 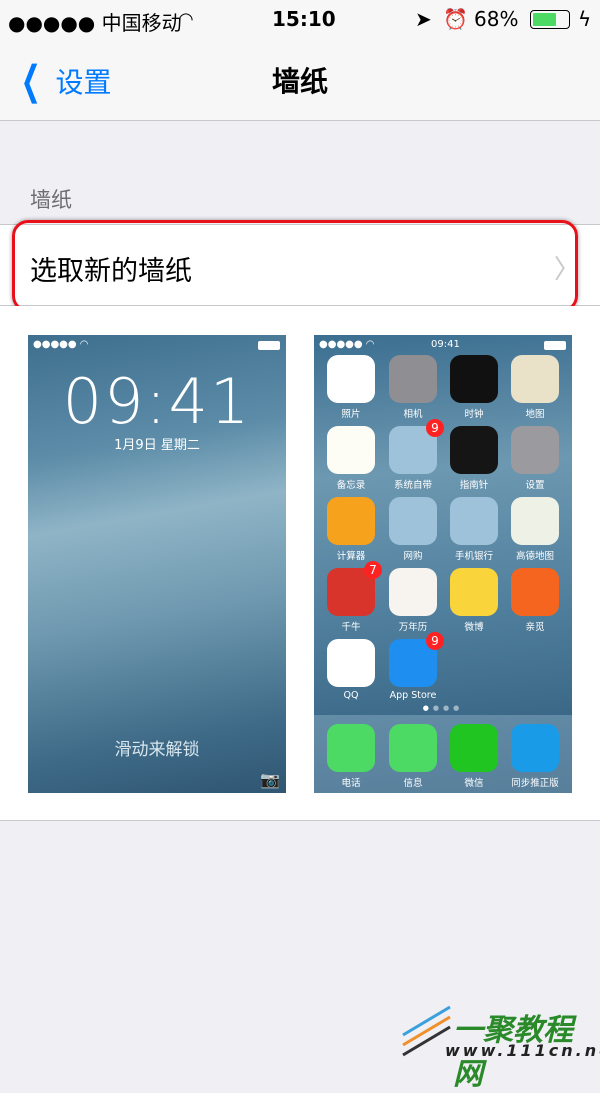 I want to click on app-icon: 手机银行, so click(x=474, y=529).